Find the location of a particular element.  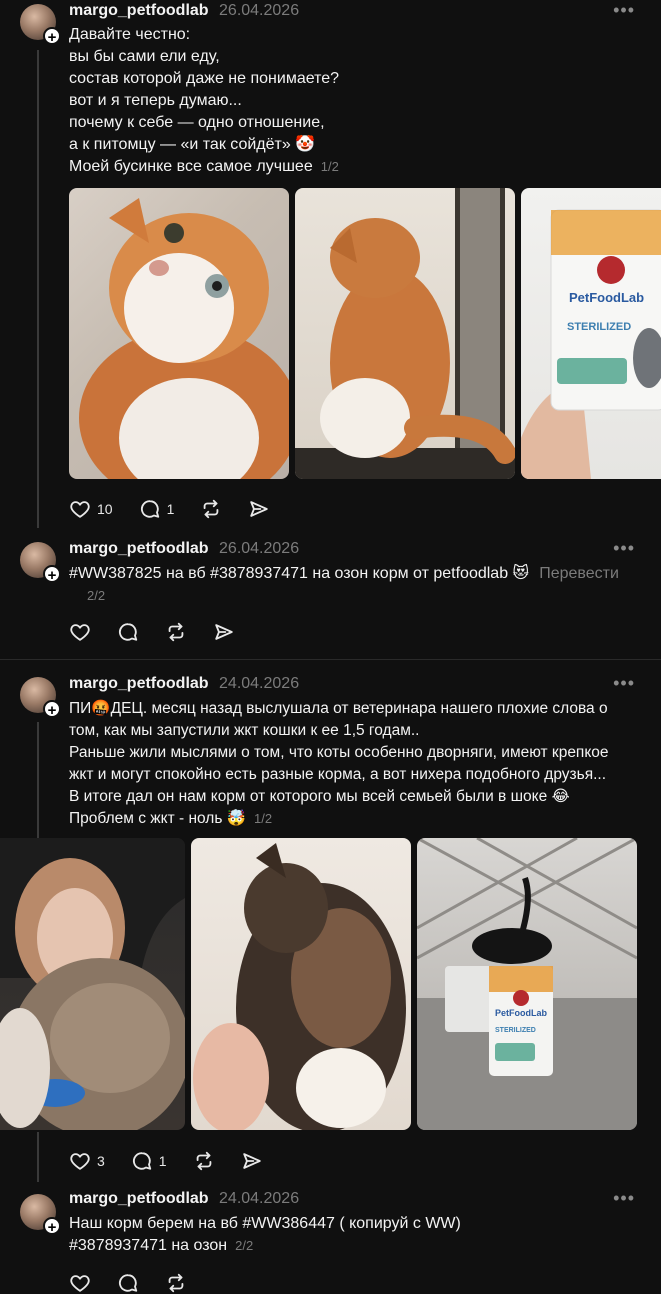

post-actions: 10 1 is located at coordinates (169, 509).